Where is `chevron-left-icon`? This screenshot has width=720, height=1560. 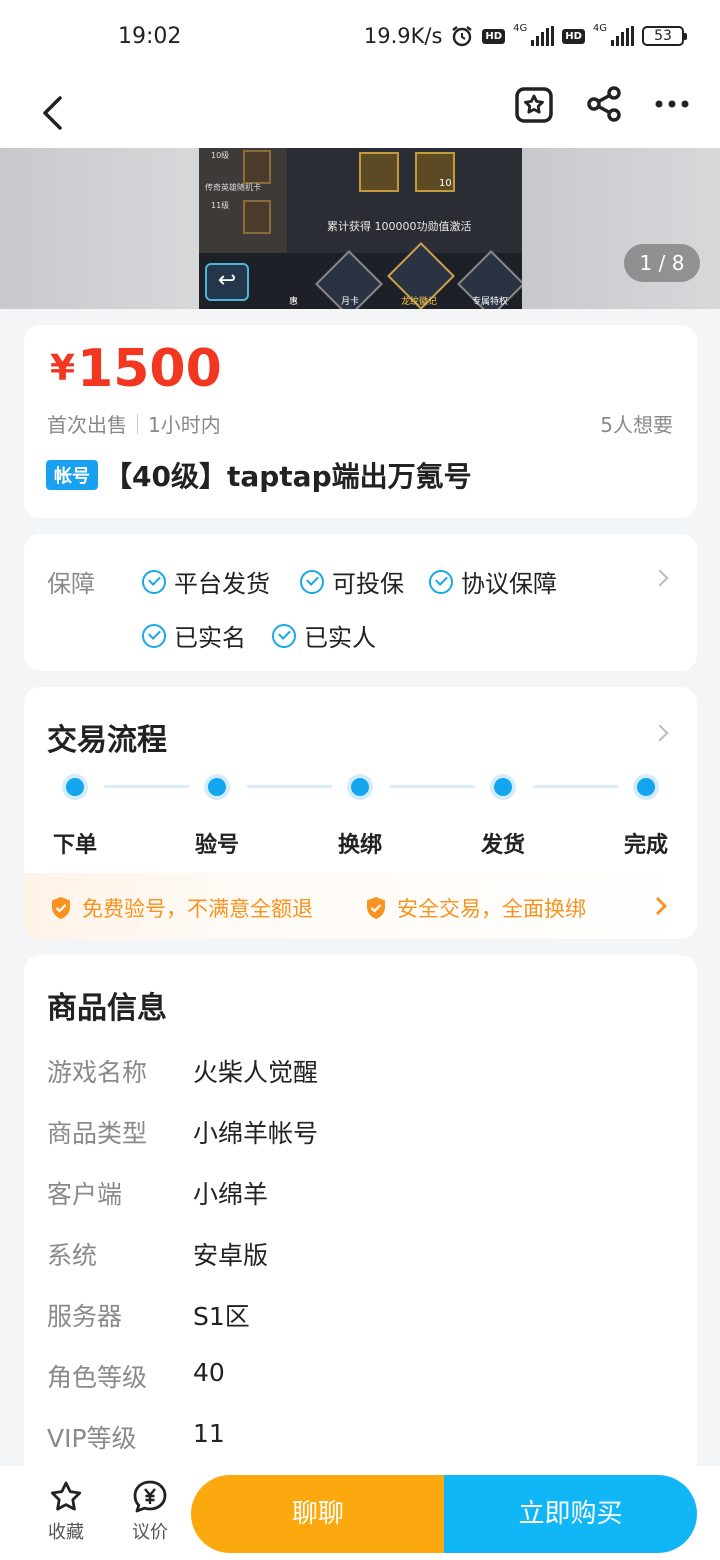
chevron-left-icon is located at coordinates (52, 113).